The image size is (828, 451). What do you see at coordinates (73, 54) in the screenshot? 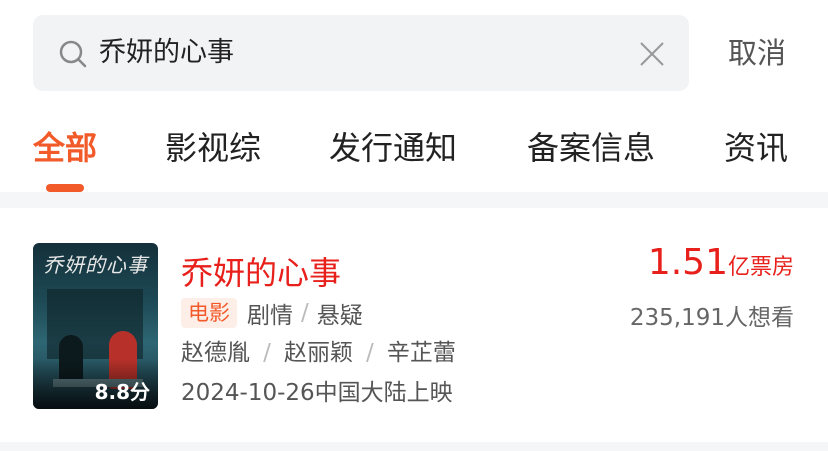
I see `search-icon` at bounding box center [73, 54].